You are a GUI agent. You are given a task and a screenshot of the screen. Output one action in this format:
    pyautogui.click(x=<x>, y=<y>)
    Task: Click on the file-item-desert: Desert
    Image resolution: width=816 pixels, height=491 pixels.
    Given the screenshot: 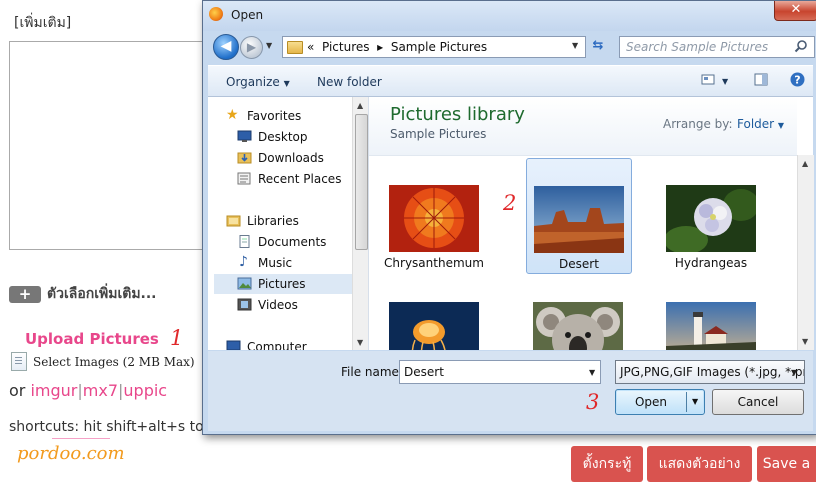 What is the action you would take?
    pyautogui.click(x=579, y=216)
    